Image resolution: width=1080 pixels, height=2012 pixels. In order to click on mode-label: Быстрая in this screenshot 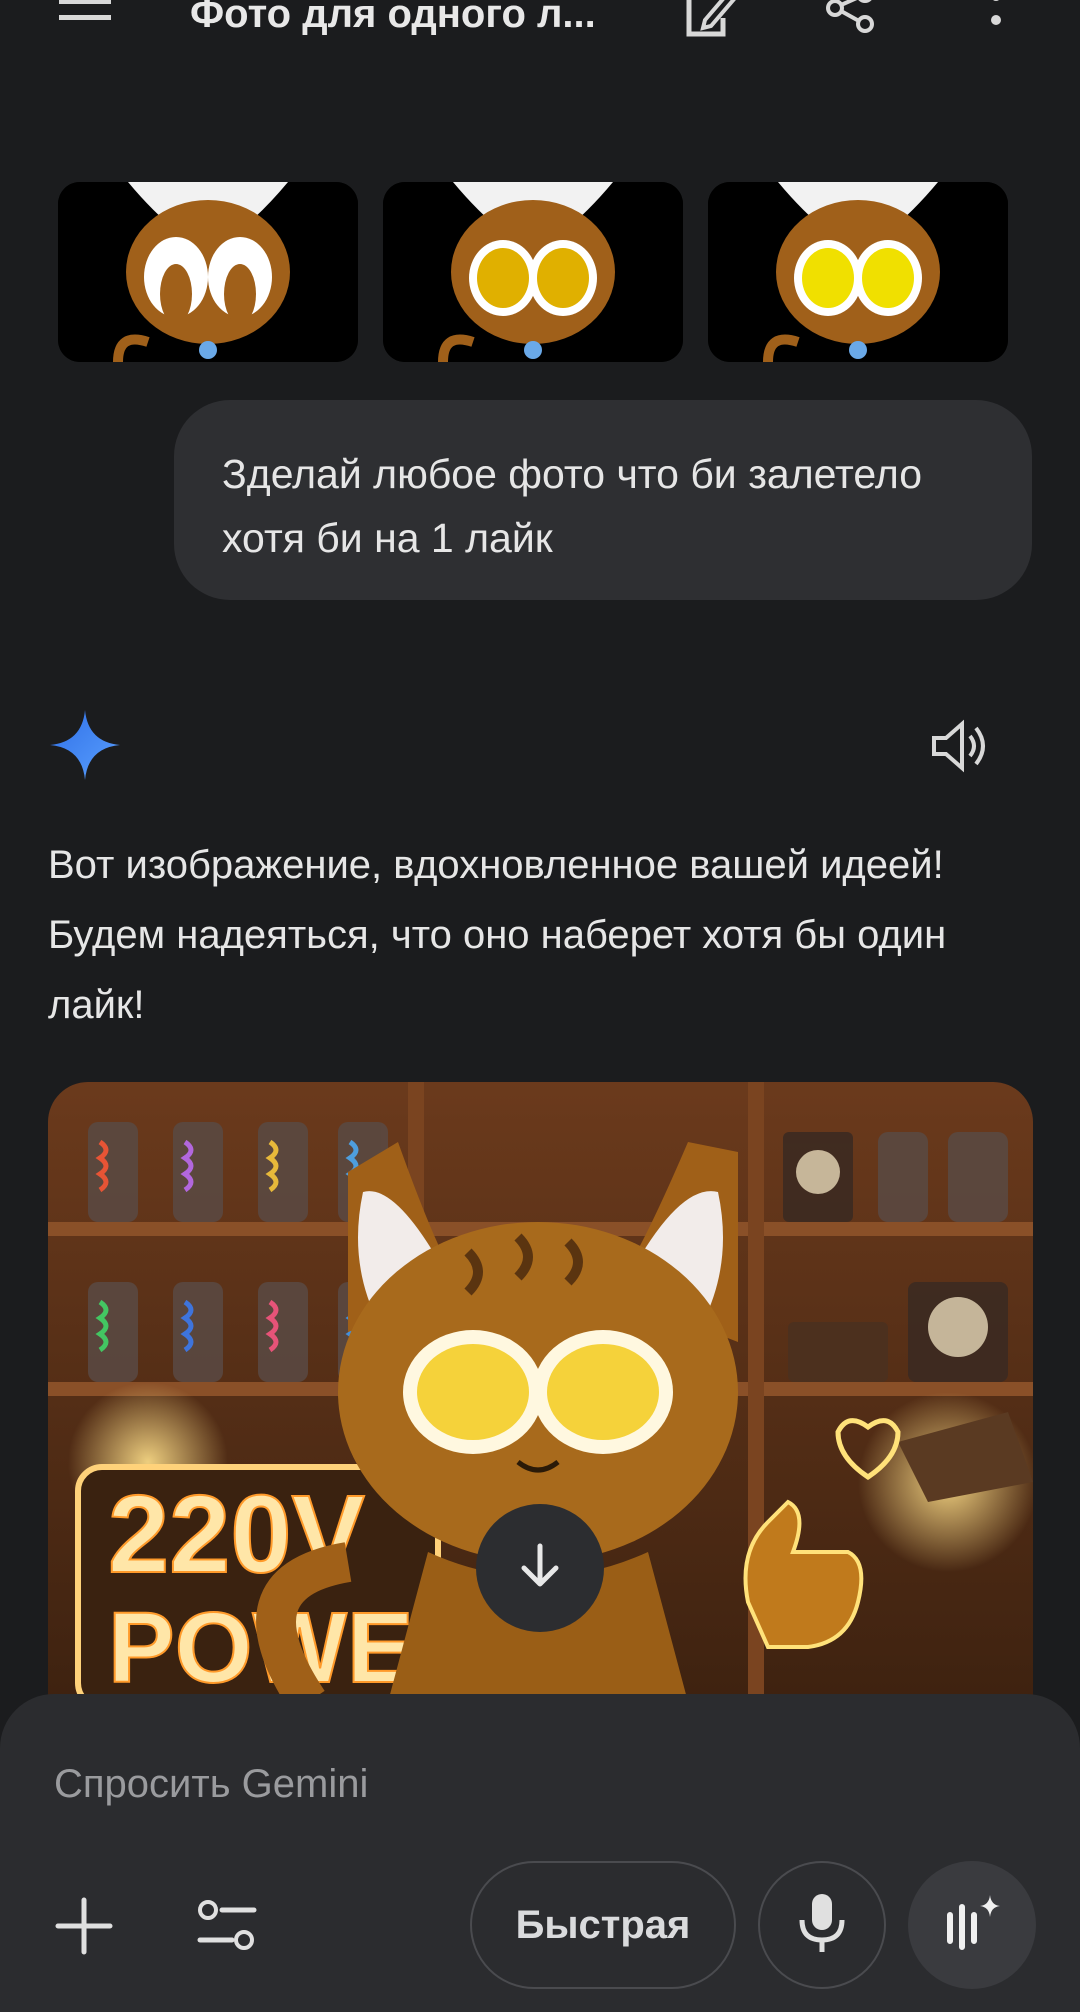, I will do `click(603, 1924)`.